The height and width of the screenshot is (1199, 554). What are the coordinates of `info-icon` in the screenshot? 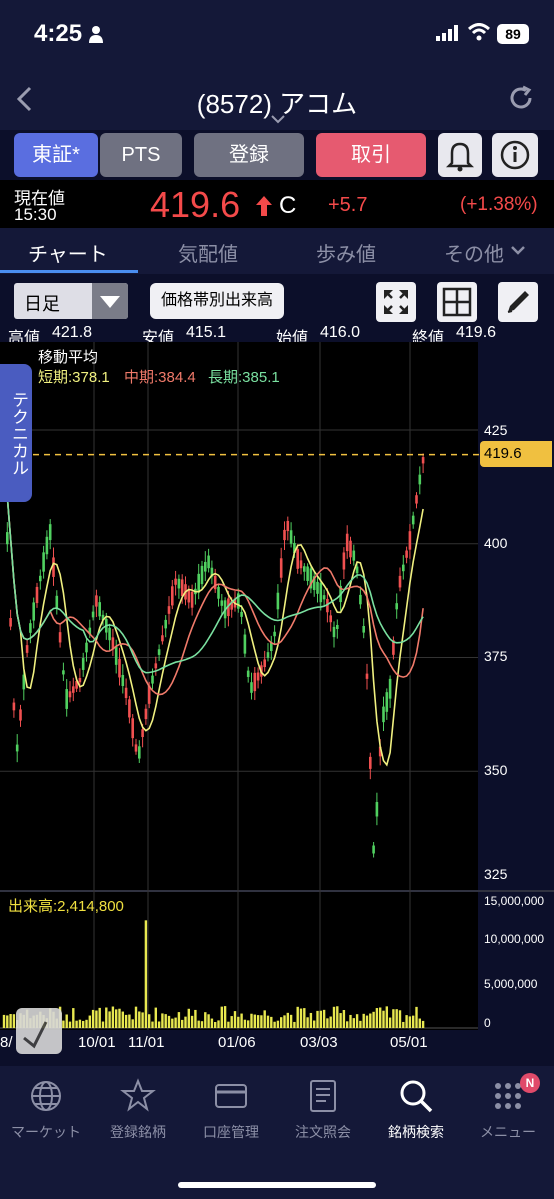 It's located at (515, 155).